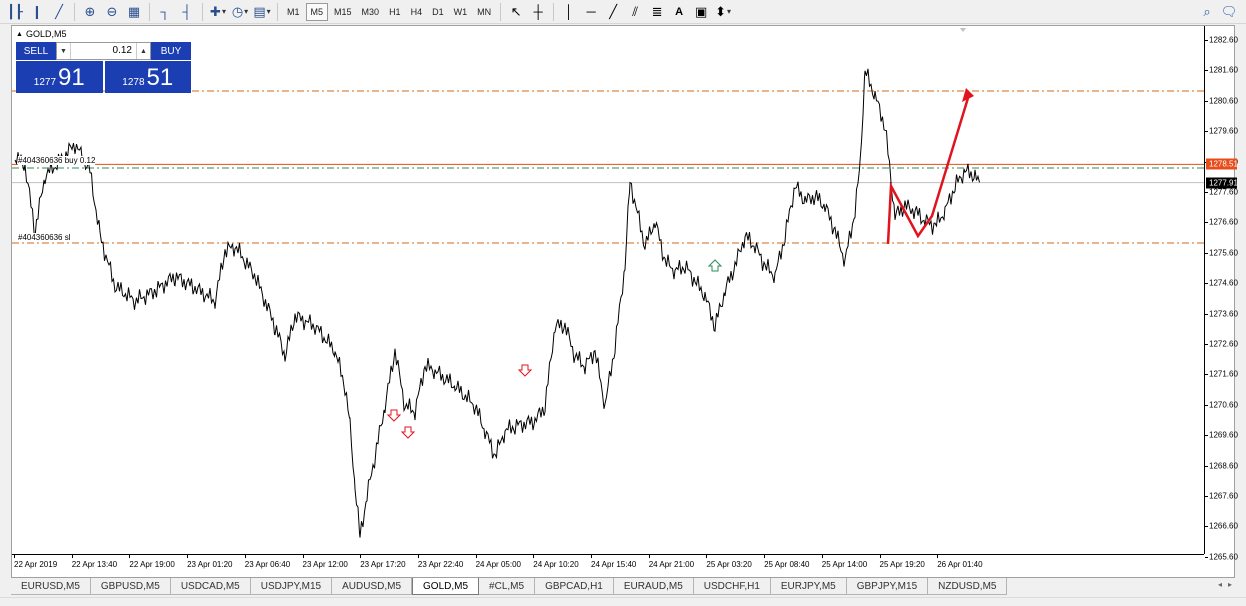 This screenshot has width=1246, height=606. I want to click on auto-scroll-icon: ┤, so click(187, 12).